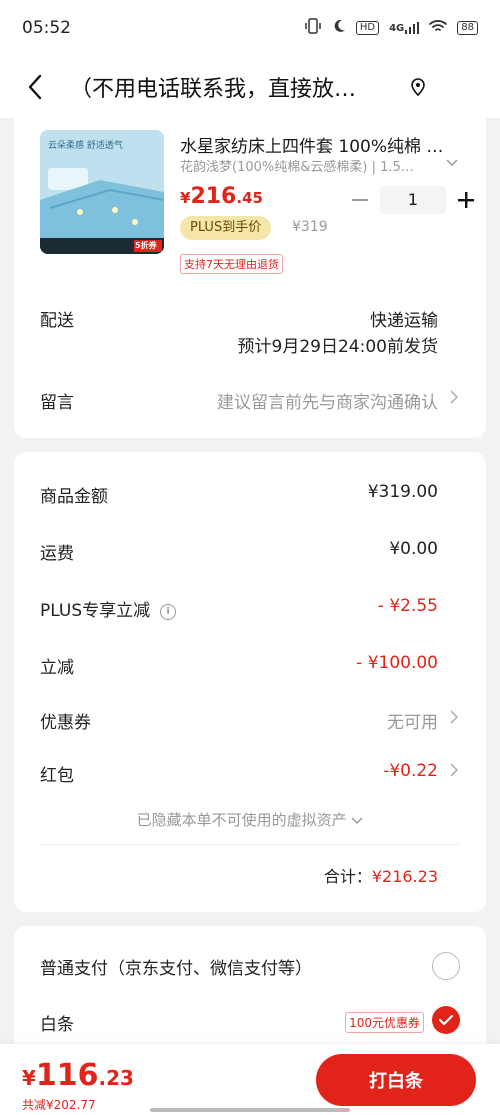 This screenshot has height=1115, width=500. Describe the element at coordinates (396, 1080) in the screenshot. I see `pay-button: 打白条` at that location.